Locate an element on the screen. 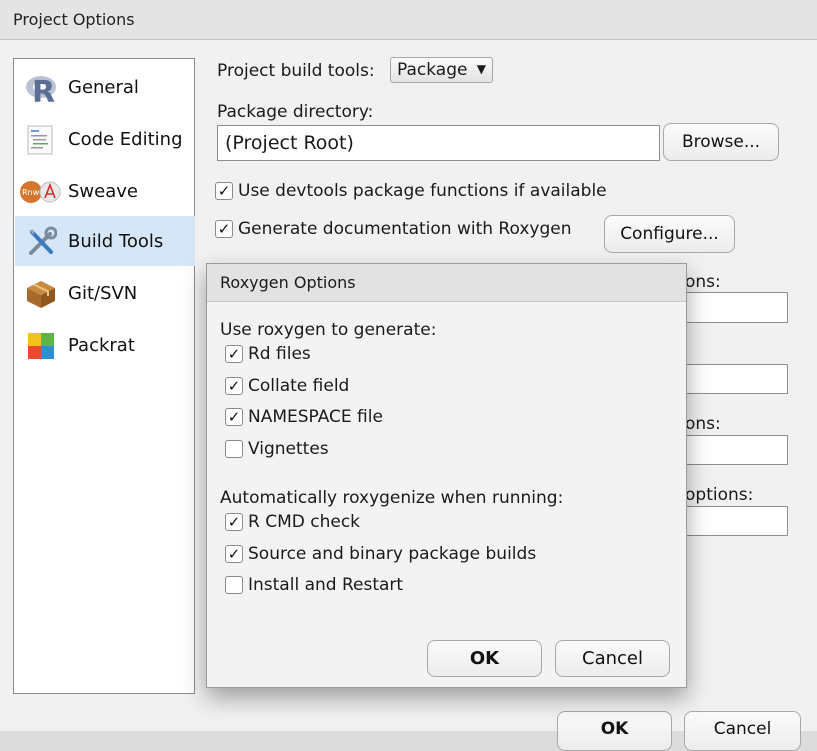 The height and width of the screenshot is (751, 817). svg-text: Rnw is located at coordinates (31, 192).